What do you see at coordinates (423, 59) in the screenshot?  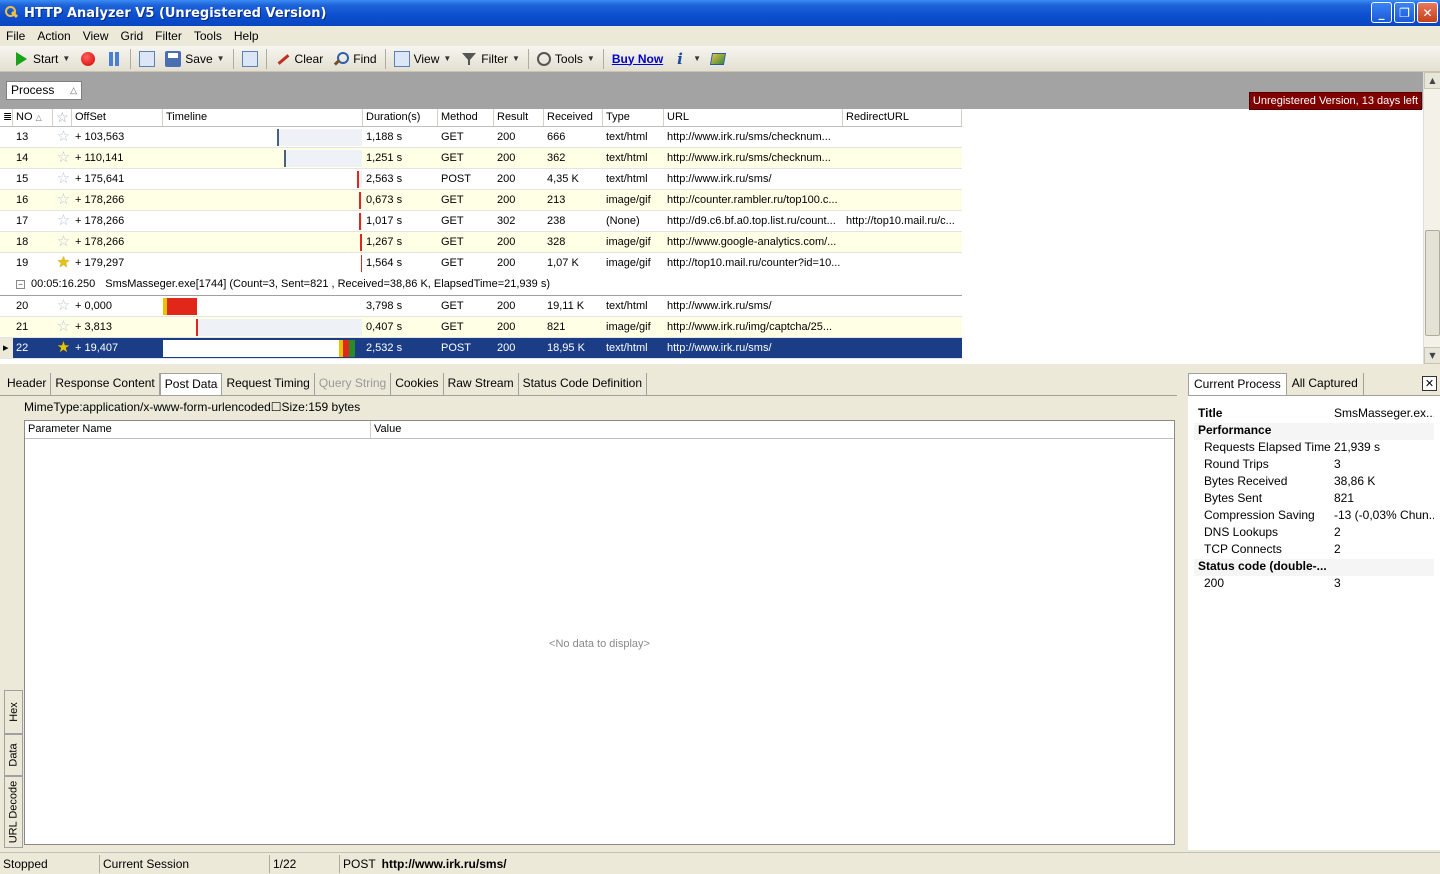 I see `view-button: View ▼` at bounding box center [423, 59].